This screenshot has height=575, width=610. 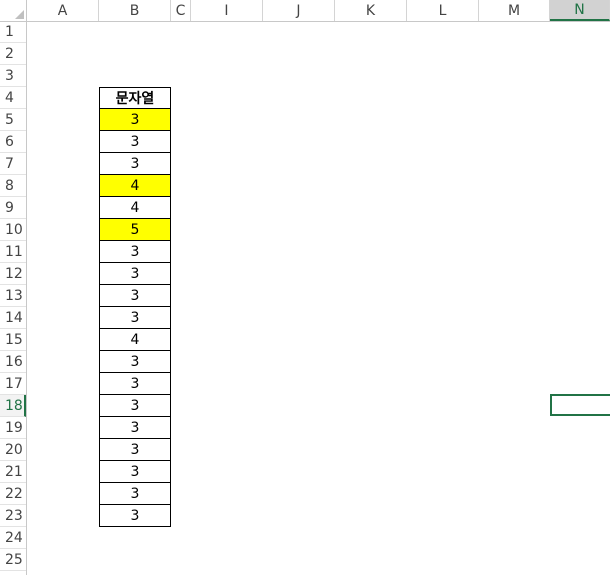 I want to click on column-header-b: B, so click(x=135, y=10).